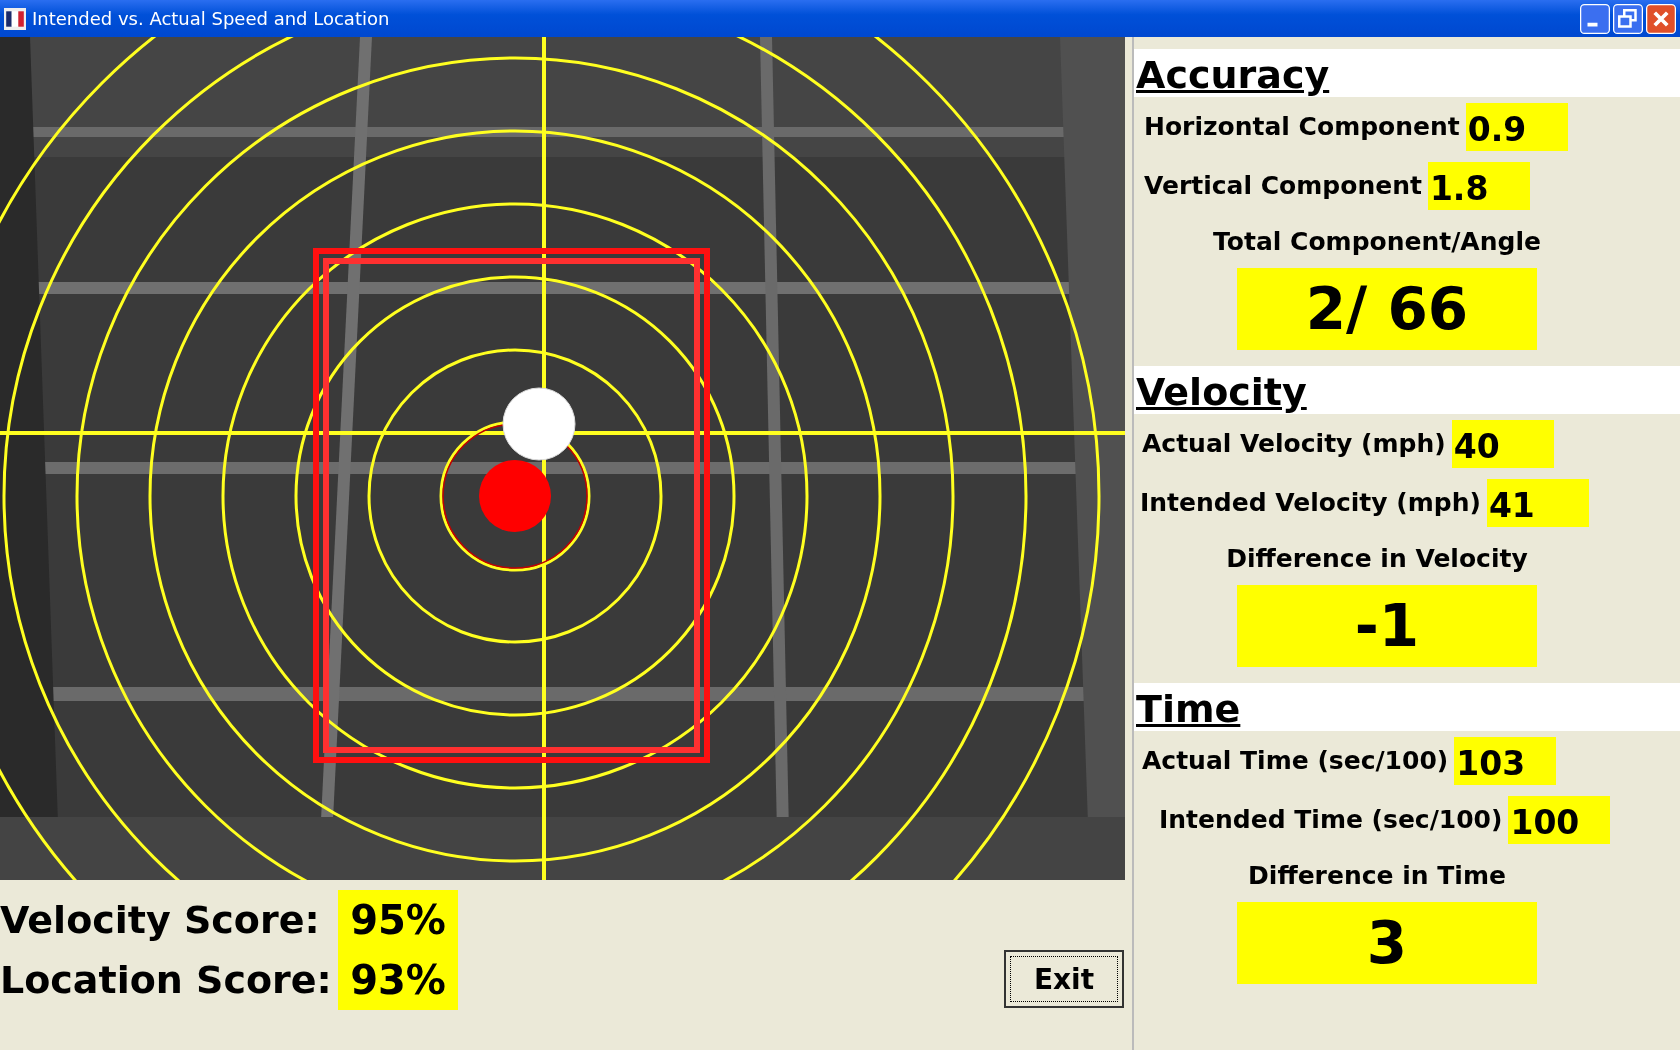 The width and height of the screenshot is (1680, 1050). Describe the element at coordinates (1661, 18) in the screenshot. I see `close-button` at that location.